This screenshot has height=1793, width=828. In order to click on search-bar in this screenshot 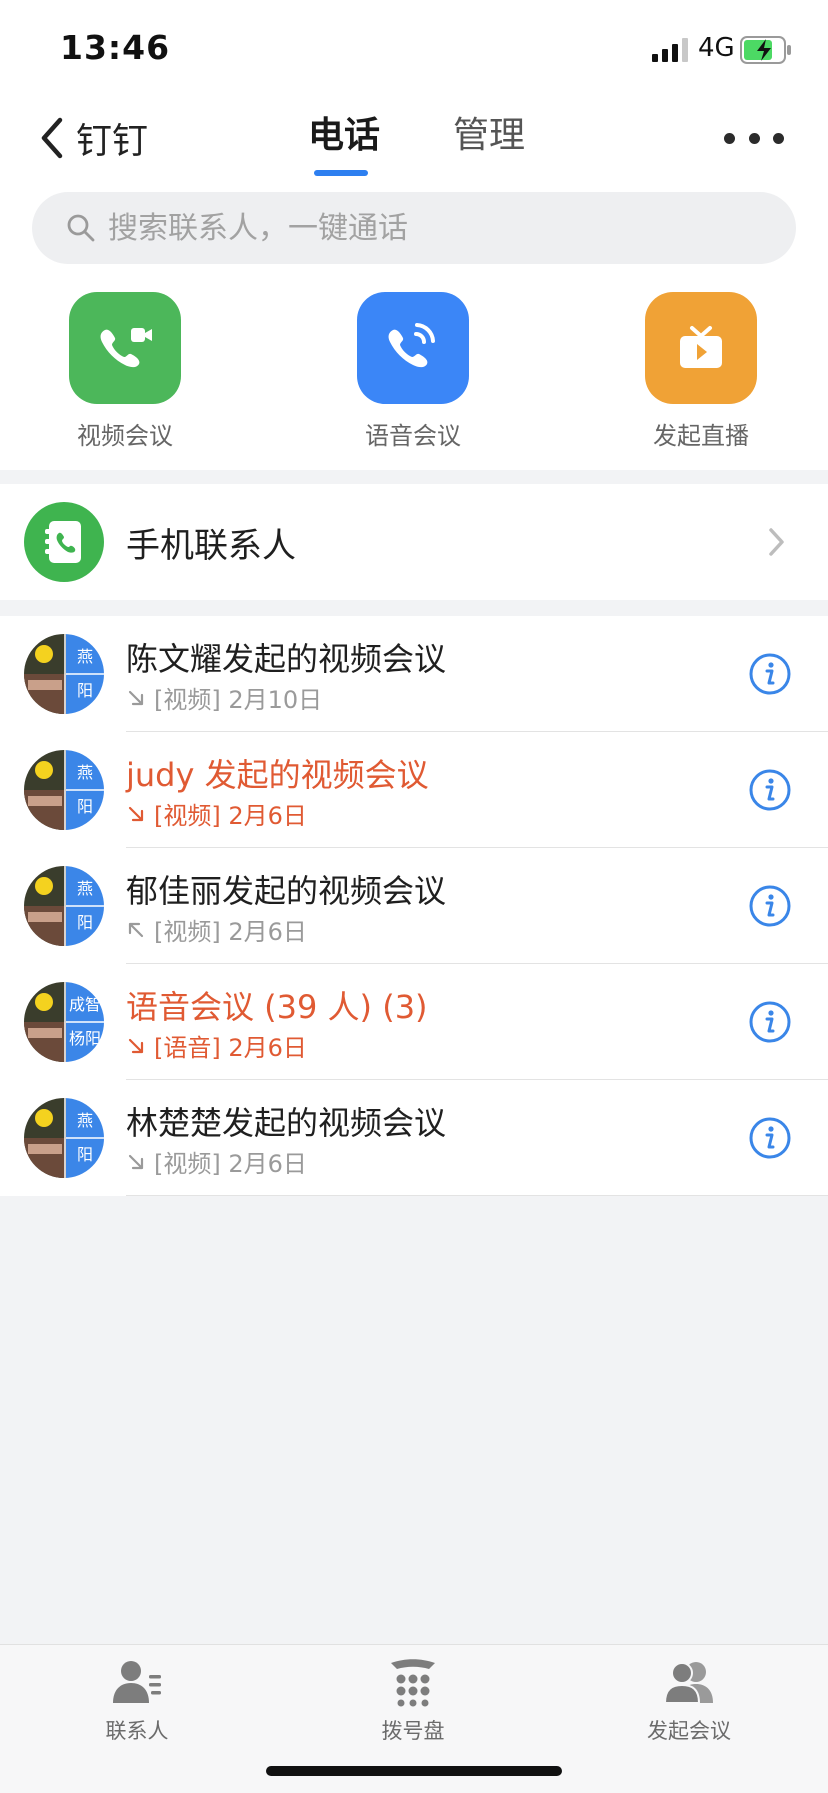, I will do `click(414, 228)`.